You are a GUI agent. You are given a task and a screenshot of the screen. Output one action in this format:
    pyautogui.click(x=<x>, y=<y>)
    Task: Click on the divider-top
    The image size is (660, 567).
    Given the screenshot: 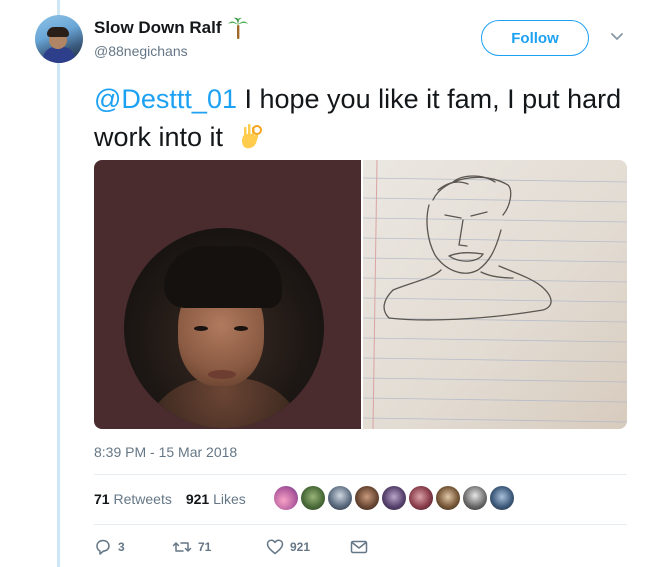 What is the action you would take?
    pyautogui.click(x=360, y=474)
    